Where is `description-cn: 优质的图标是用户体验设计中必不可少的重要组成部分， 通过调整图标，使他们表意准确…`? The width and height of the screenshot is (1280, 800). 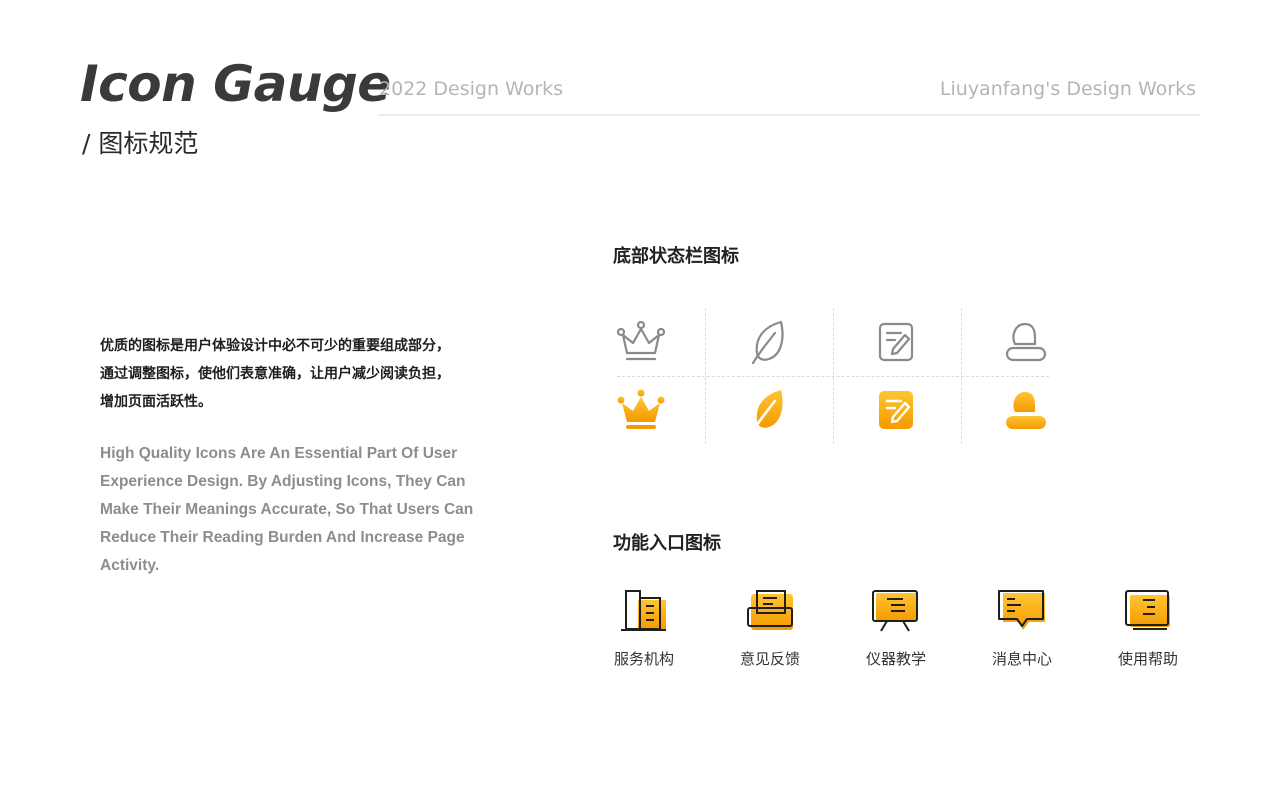 description-cn: 优质的图标是用户体验设计中必不可少的重要组成部分， 通过调整图标，使他们表意准确… is located at coordinates (300, 374).